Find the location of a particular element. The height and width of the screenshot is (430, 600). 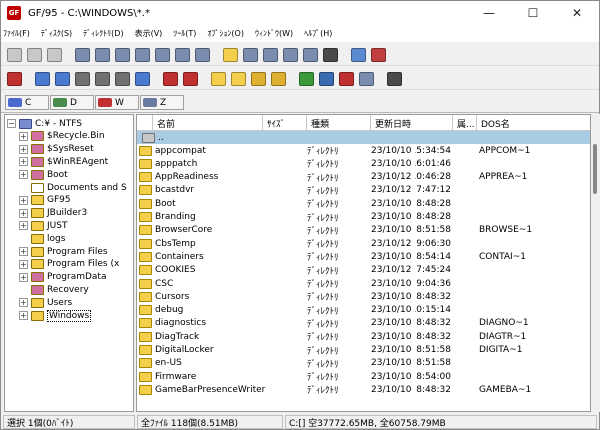

column-header-1: 名前 is located at coordinates (208, 123).